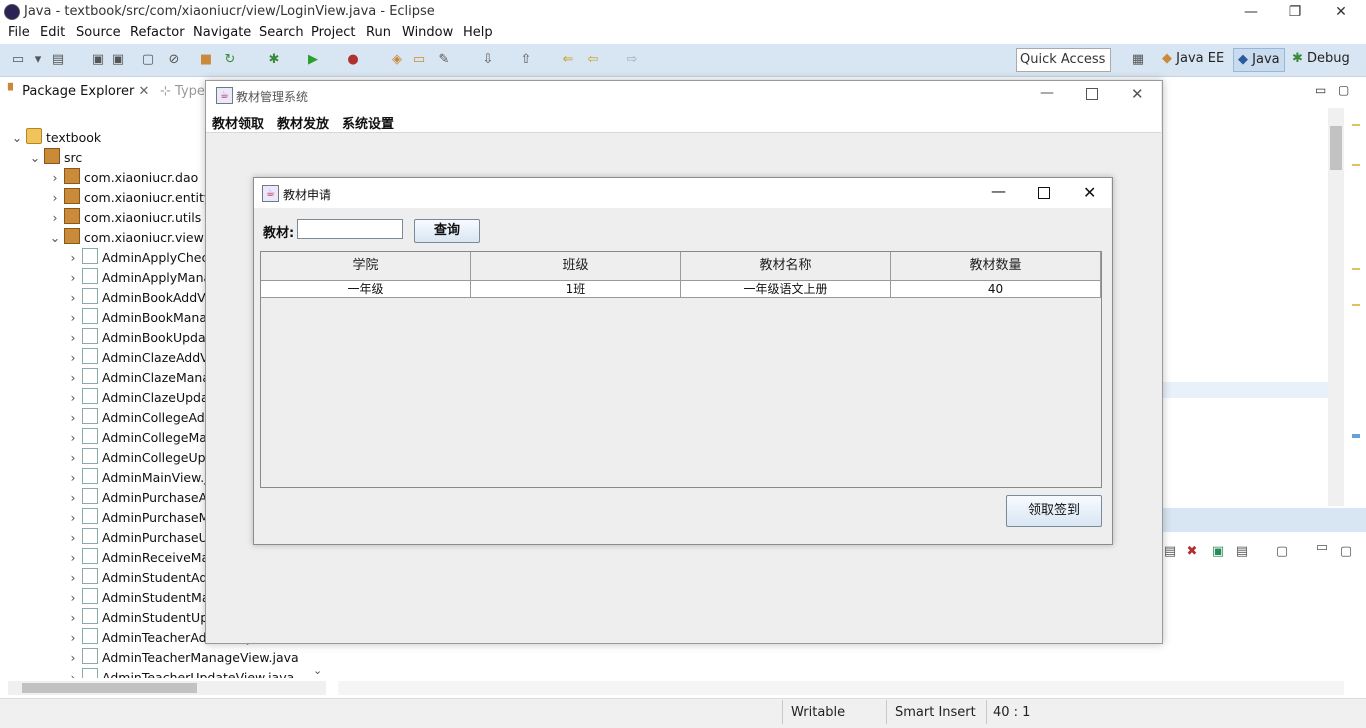  What do you see at coordinates (109, 688) in the screenshot?
I see `tree-scroll-thumb` at bounding box center [109, 688].